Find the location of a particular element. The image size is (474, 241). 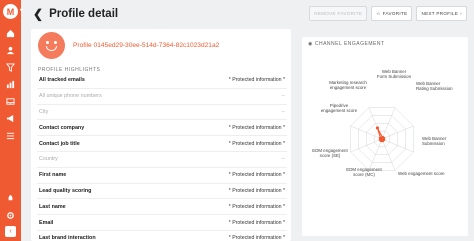

collapse-sidebar-button: ‹ is located at coordinates (10, 231).